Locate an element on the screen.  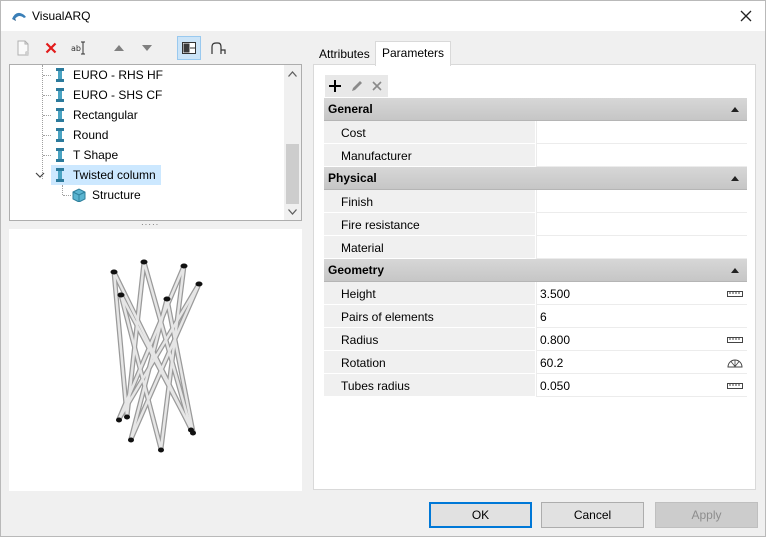
tree-item-label: T Shape is located at coordinates (96, 155).